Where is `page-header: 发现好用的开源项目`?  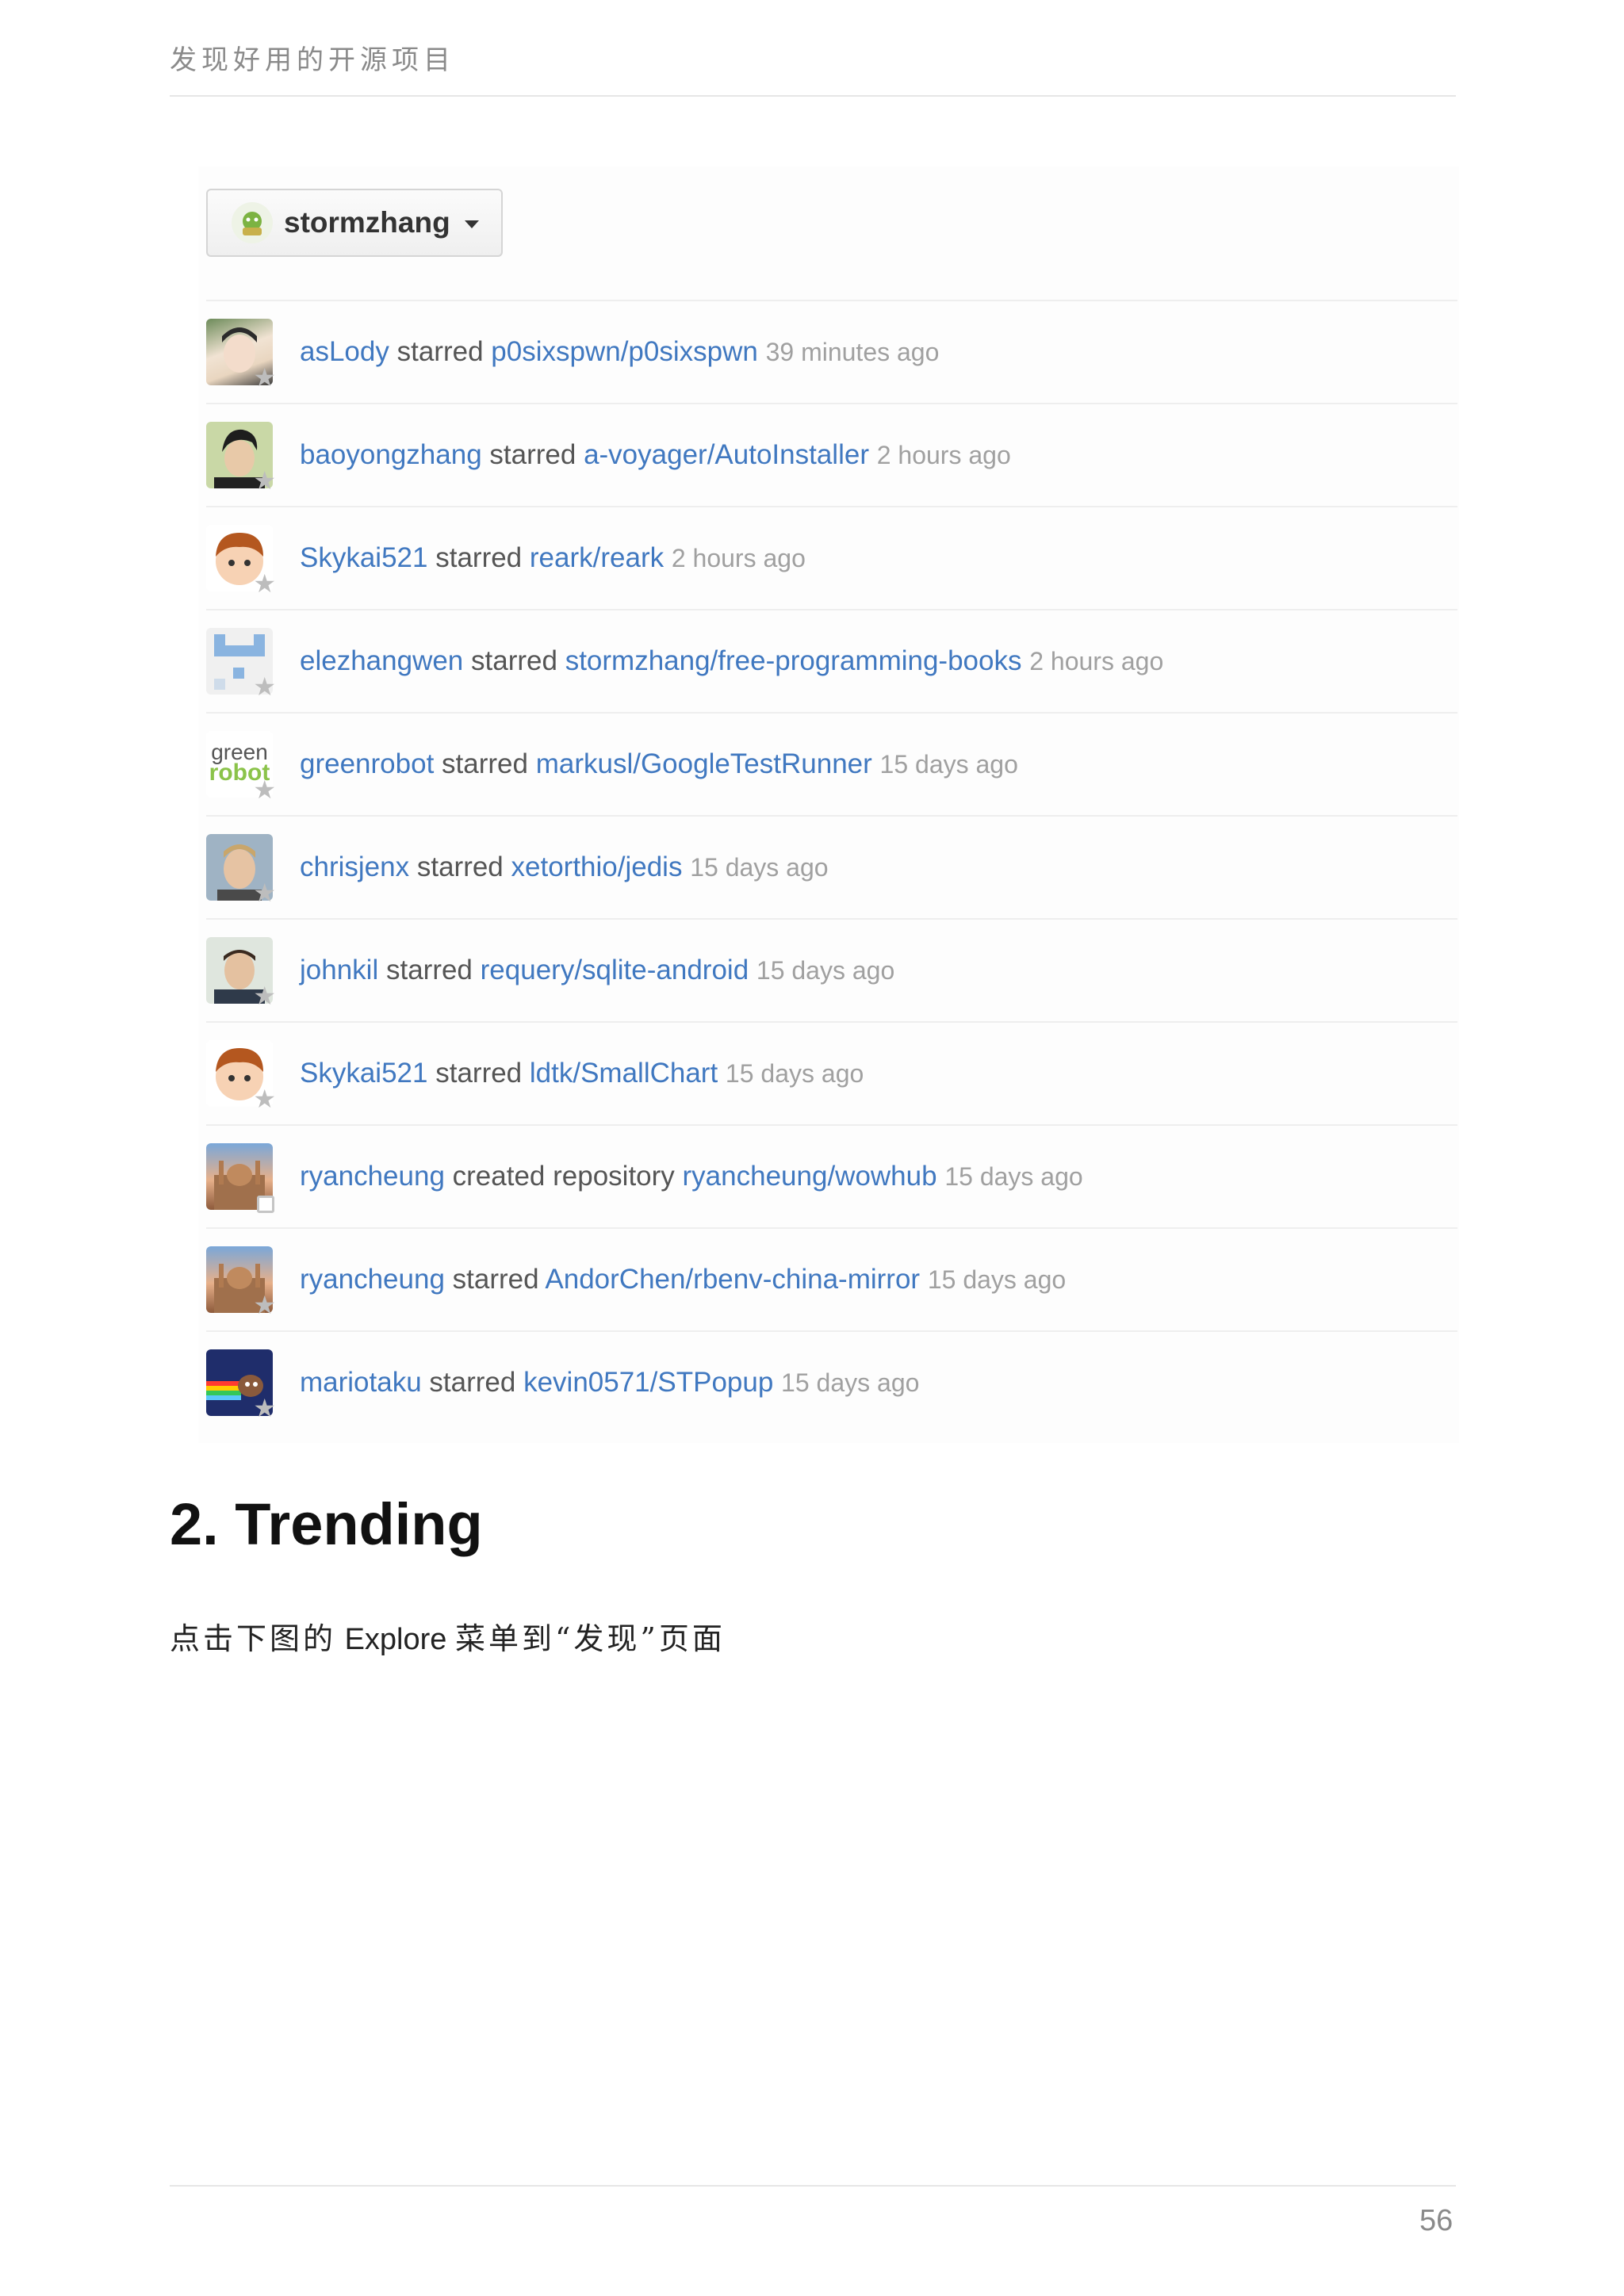 page-header: 发现好用的开源项目 is located at coordinates (312, 60).